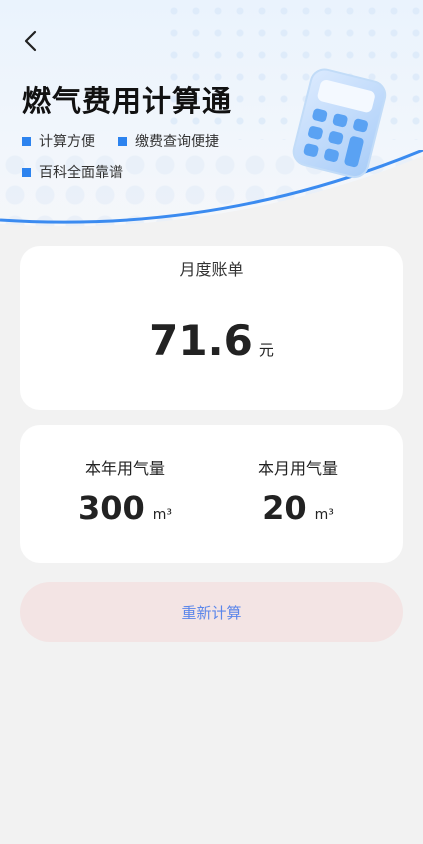 This screenshot has width=423, height=844. I want to click on feature-item: 计算方便, so click(58, 141).